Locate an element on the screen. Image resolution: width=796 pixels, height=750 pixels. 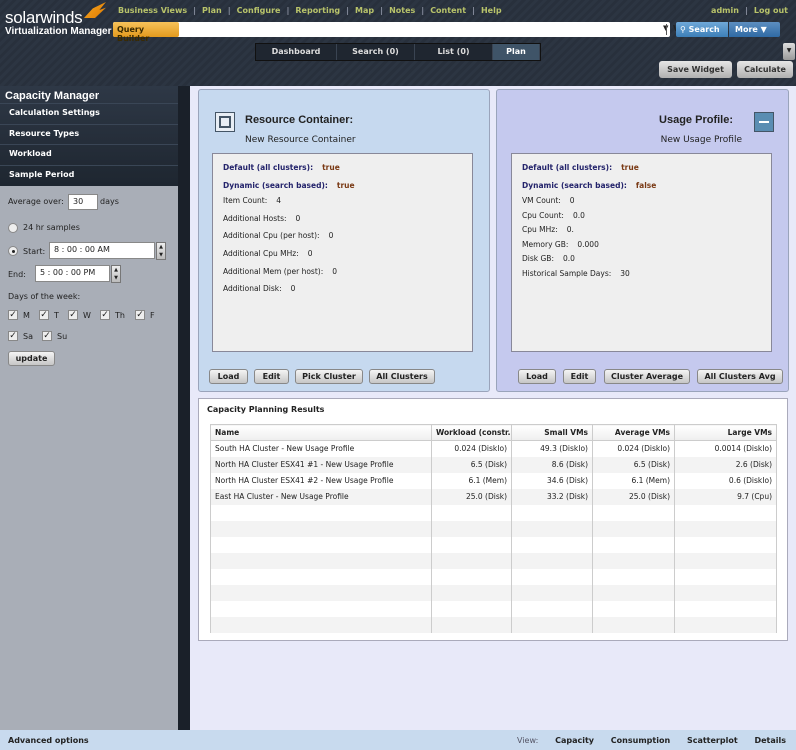
tab-search: Search (0) is located at coordinates (376, 52).